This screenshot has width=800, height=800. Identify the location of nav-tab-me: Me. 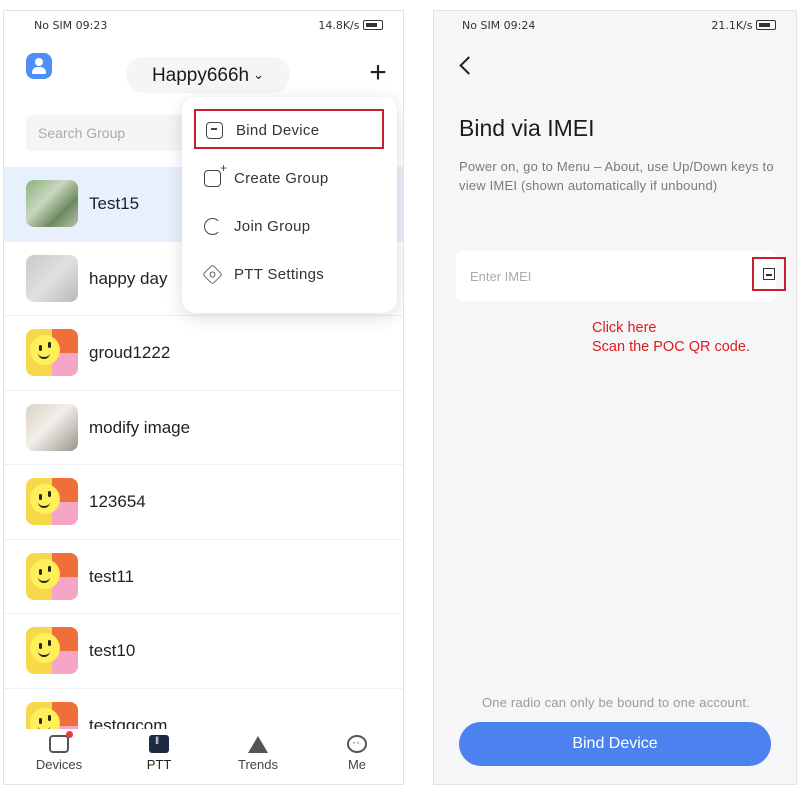
(357, 752).